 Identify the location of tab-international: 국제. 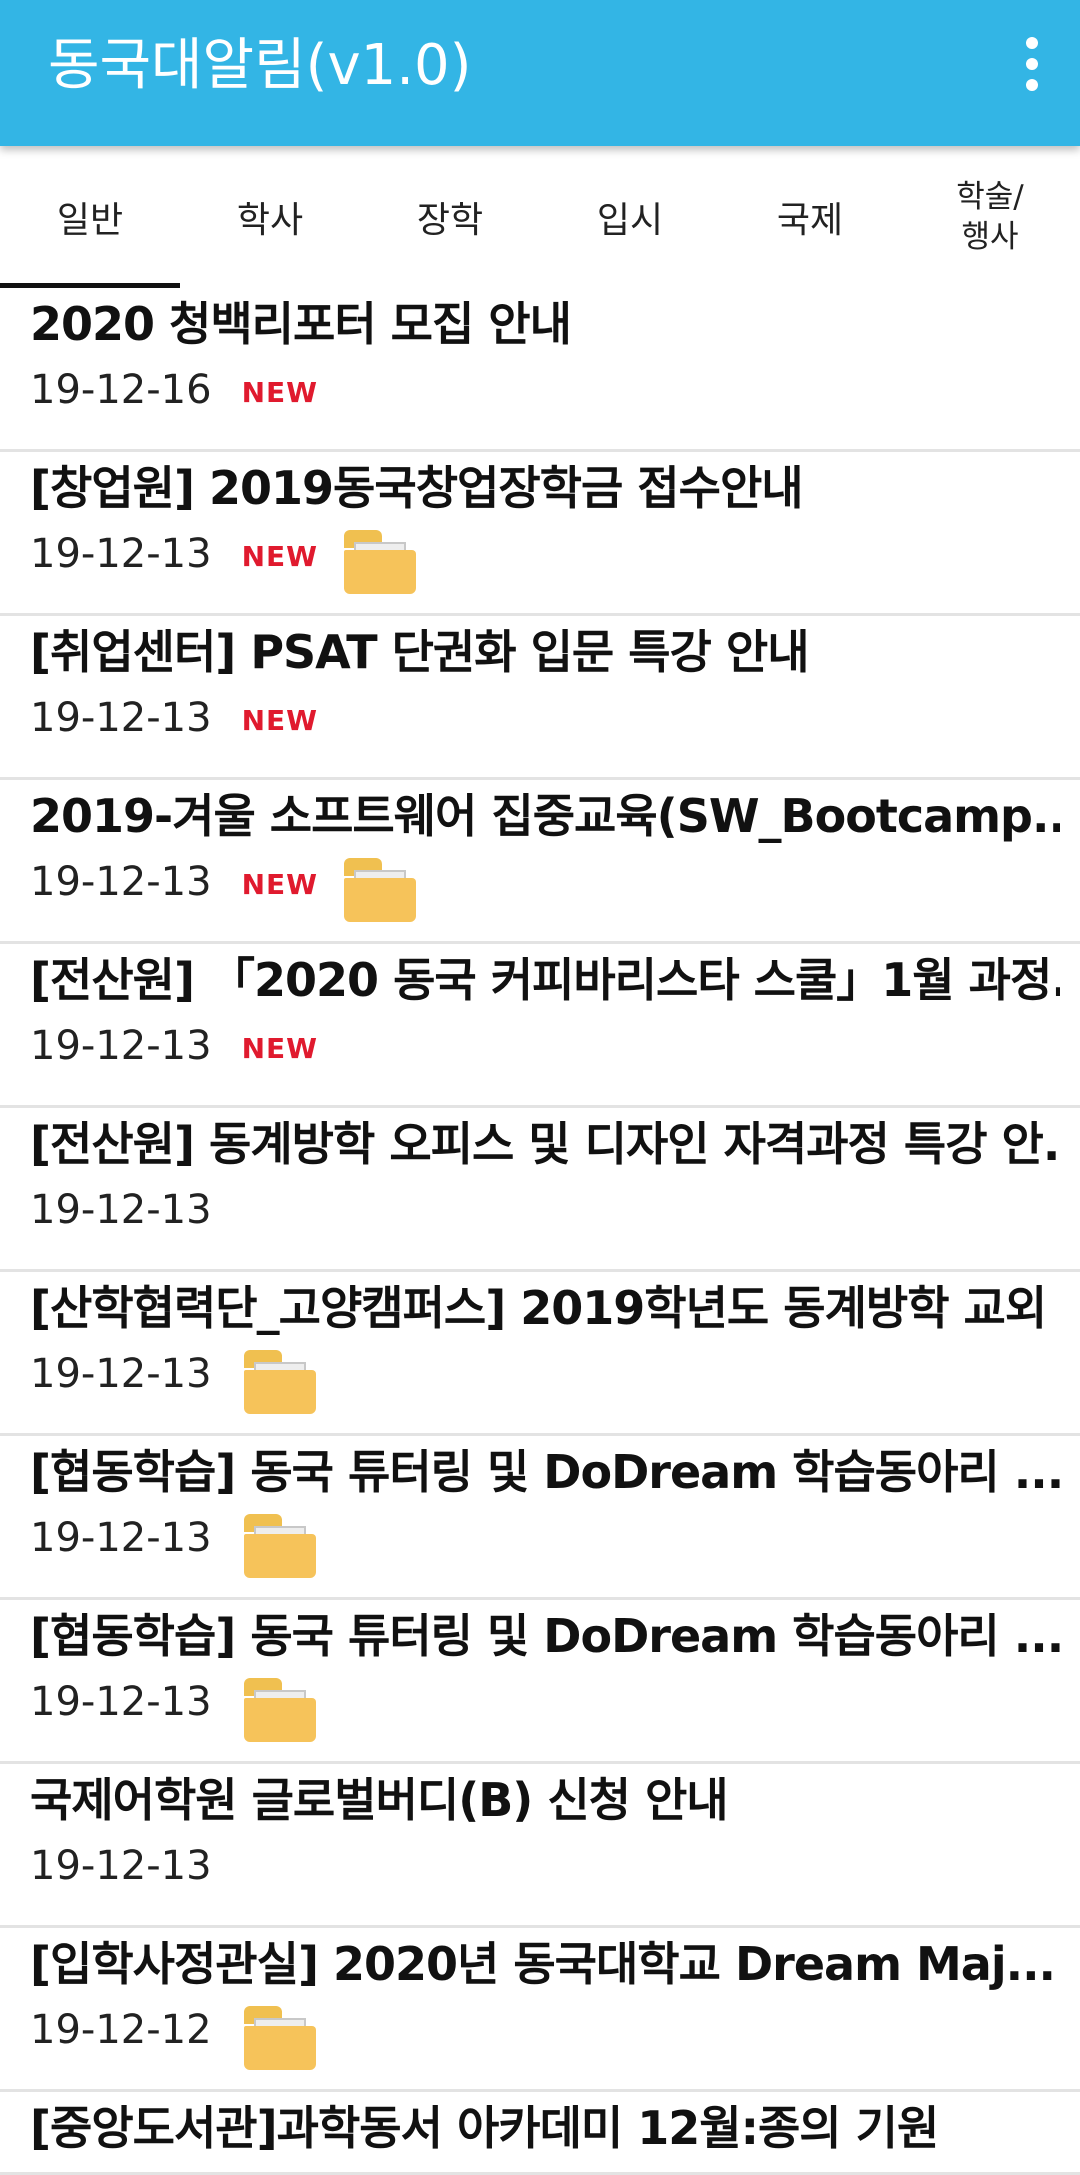
(810, 217).